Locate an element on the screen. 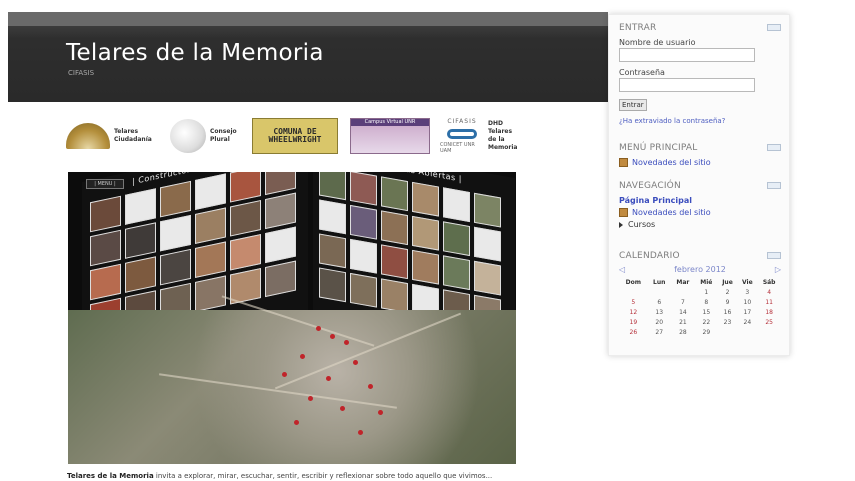 The width and height of the screenshot is (855, 481). site-title: Telares de la Memoria is located at coordinates (195, 53).